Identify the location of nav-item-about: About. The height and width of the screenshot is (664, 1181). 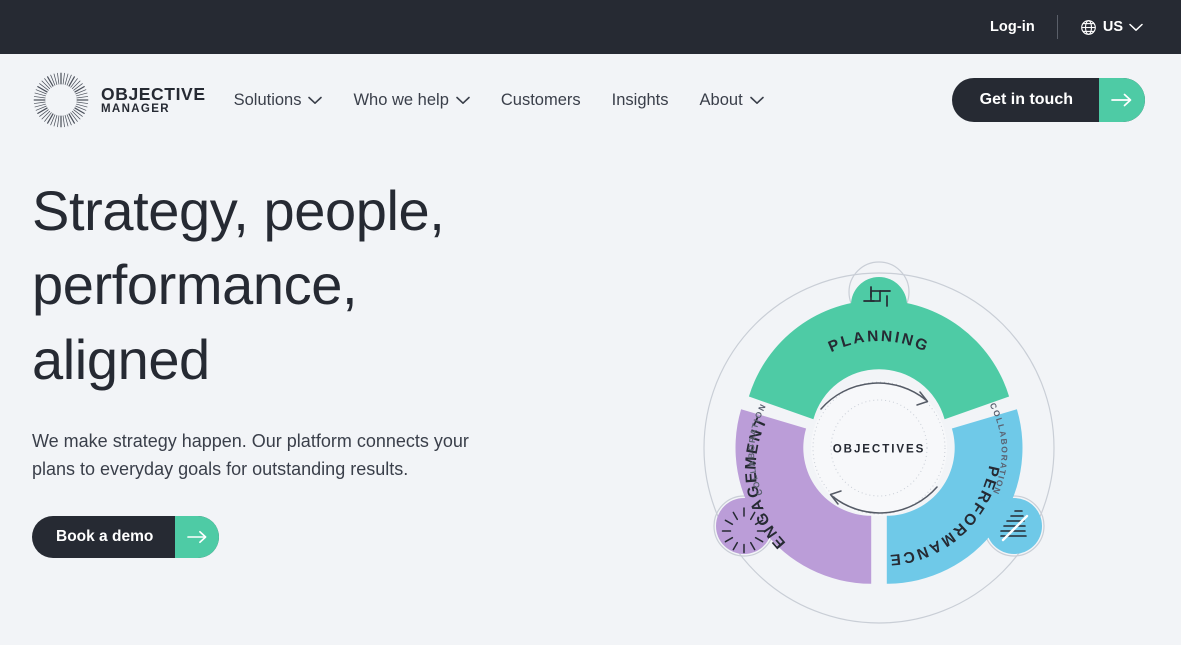
(732, 100).